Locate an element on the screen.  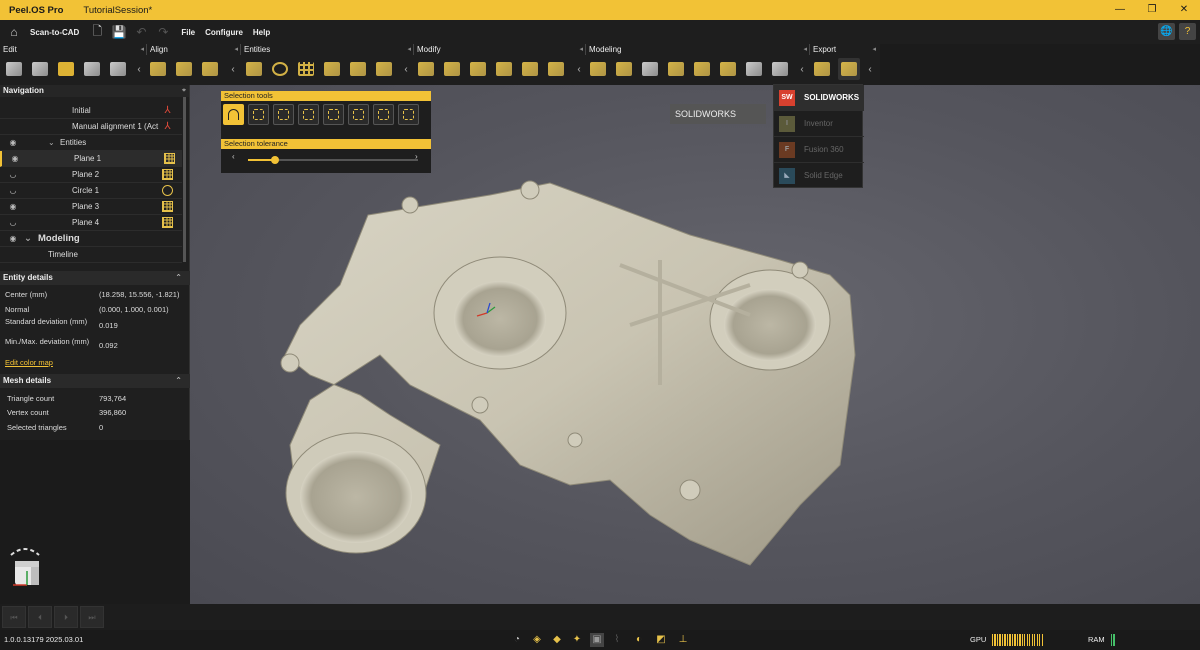
menu-configure: Configure is located at coordinates (224, 32).